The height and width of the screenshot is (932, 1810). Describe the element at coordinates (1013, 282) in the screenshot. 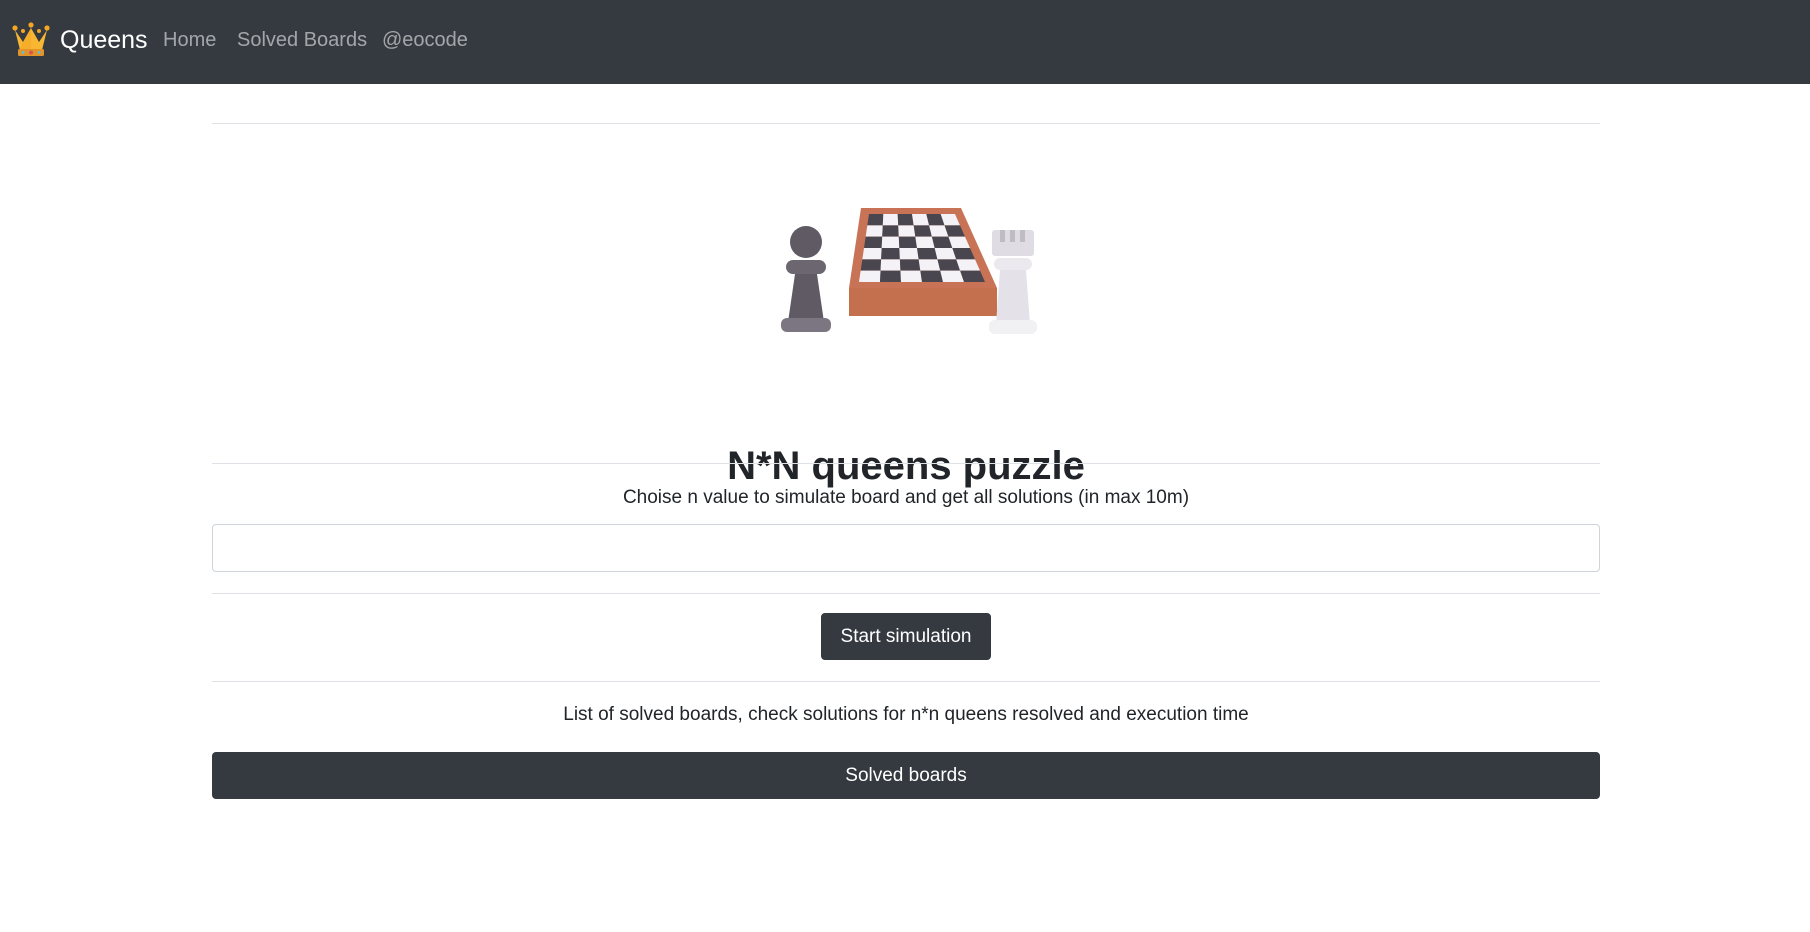

I see `rook-piece` at that location.